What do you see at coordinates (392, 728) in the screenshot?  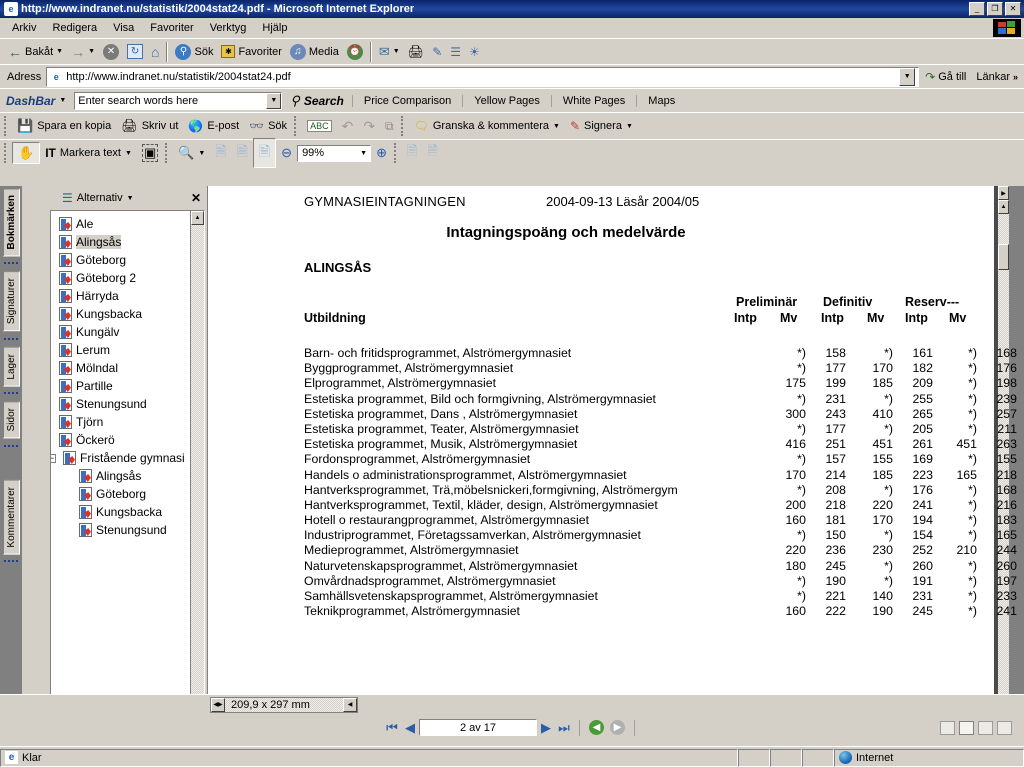 I see `first-page-button: ⏮` at bounding box center [392, 728].